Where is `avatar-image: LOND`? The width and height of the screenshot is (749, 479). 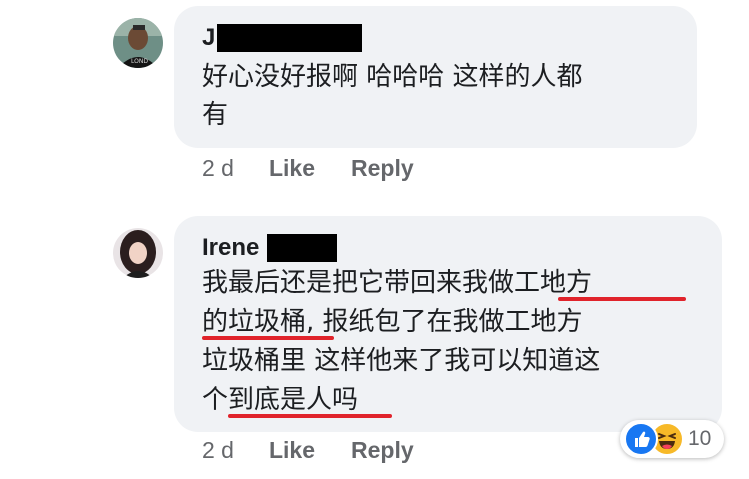
avatar-image: LOND is located at coordinates (138, 43).